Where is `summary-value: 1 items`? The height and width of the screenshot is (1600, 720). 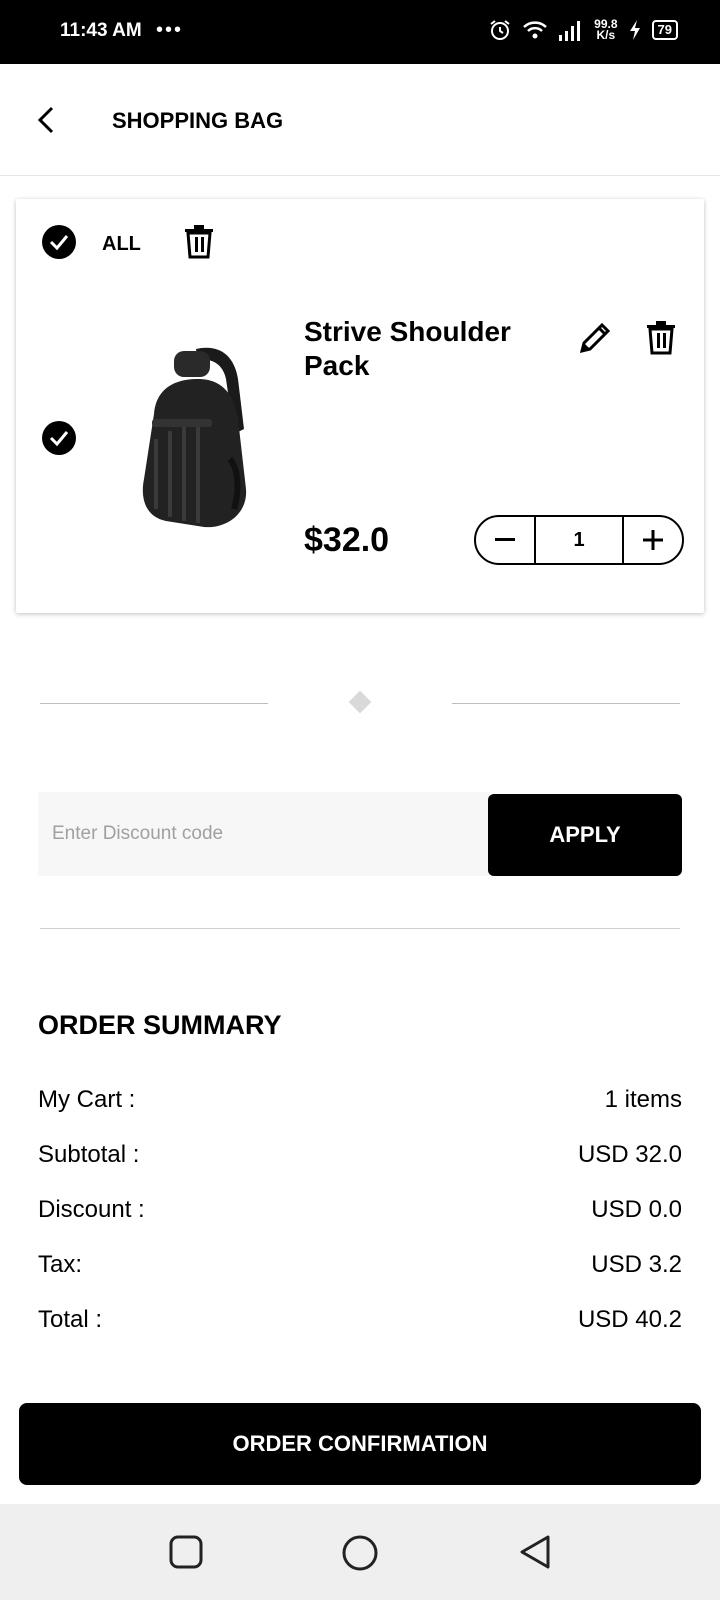
summary-value: 1 items is located at coordinates (643, 1099).